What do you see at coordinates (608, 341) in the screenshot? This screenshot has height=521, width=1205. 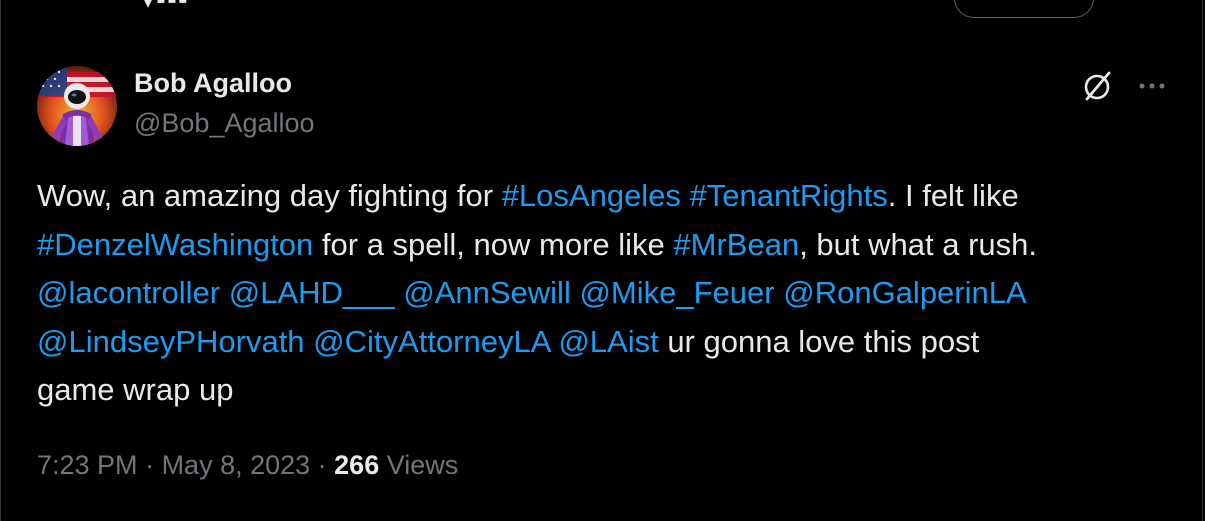 I see `mention-link: @LAist` at bounding box center [608, 341].